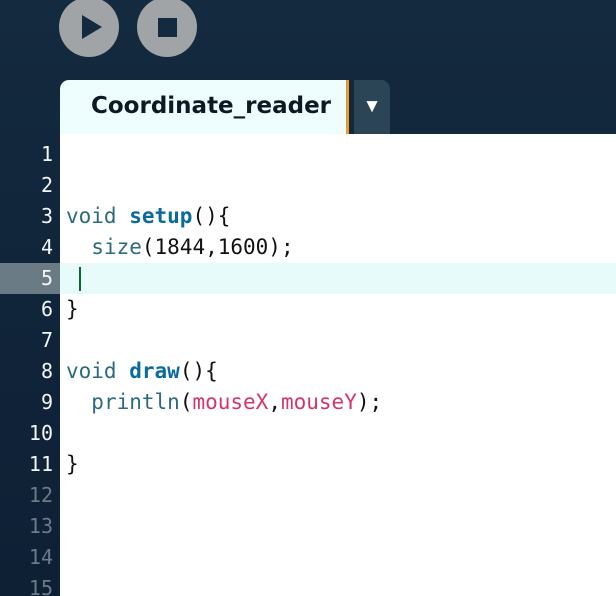  What do you see at coordinates (46, 216) in the screenshot?
I see `line-number: 3` at bounding box center [46, 216].